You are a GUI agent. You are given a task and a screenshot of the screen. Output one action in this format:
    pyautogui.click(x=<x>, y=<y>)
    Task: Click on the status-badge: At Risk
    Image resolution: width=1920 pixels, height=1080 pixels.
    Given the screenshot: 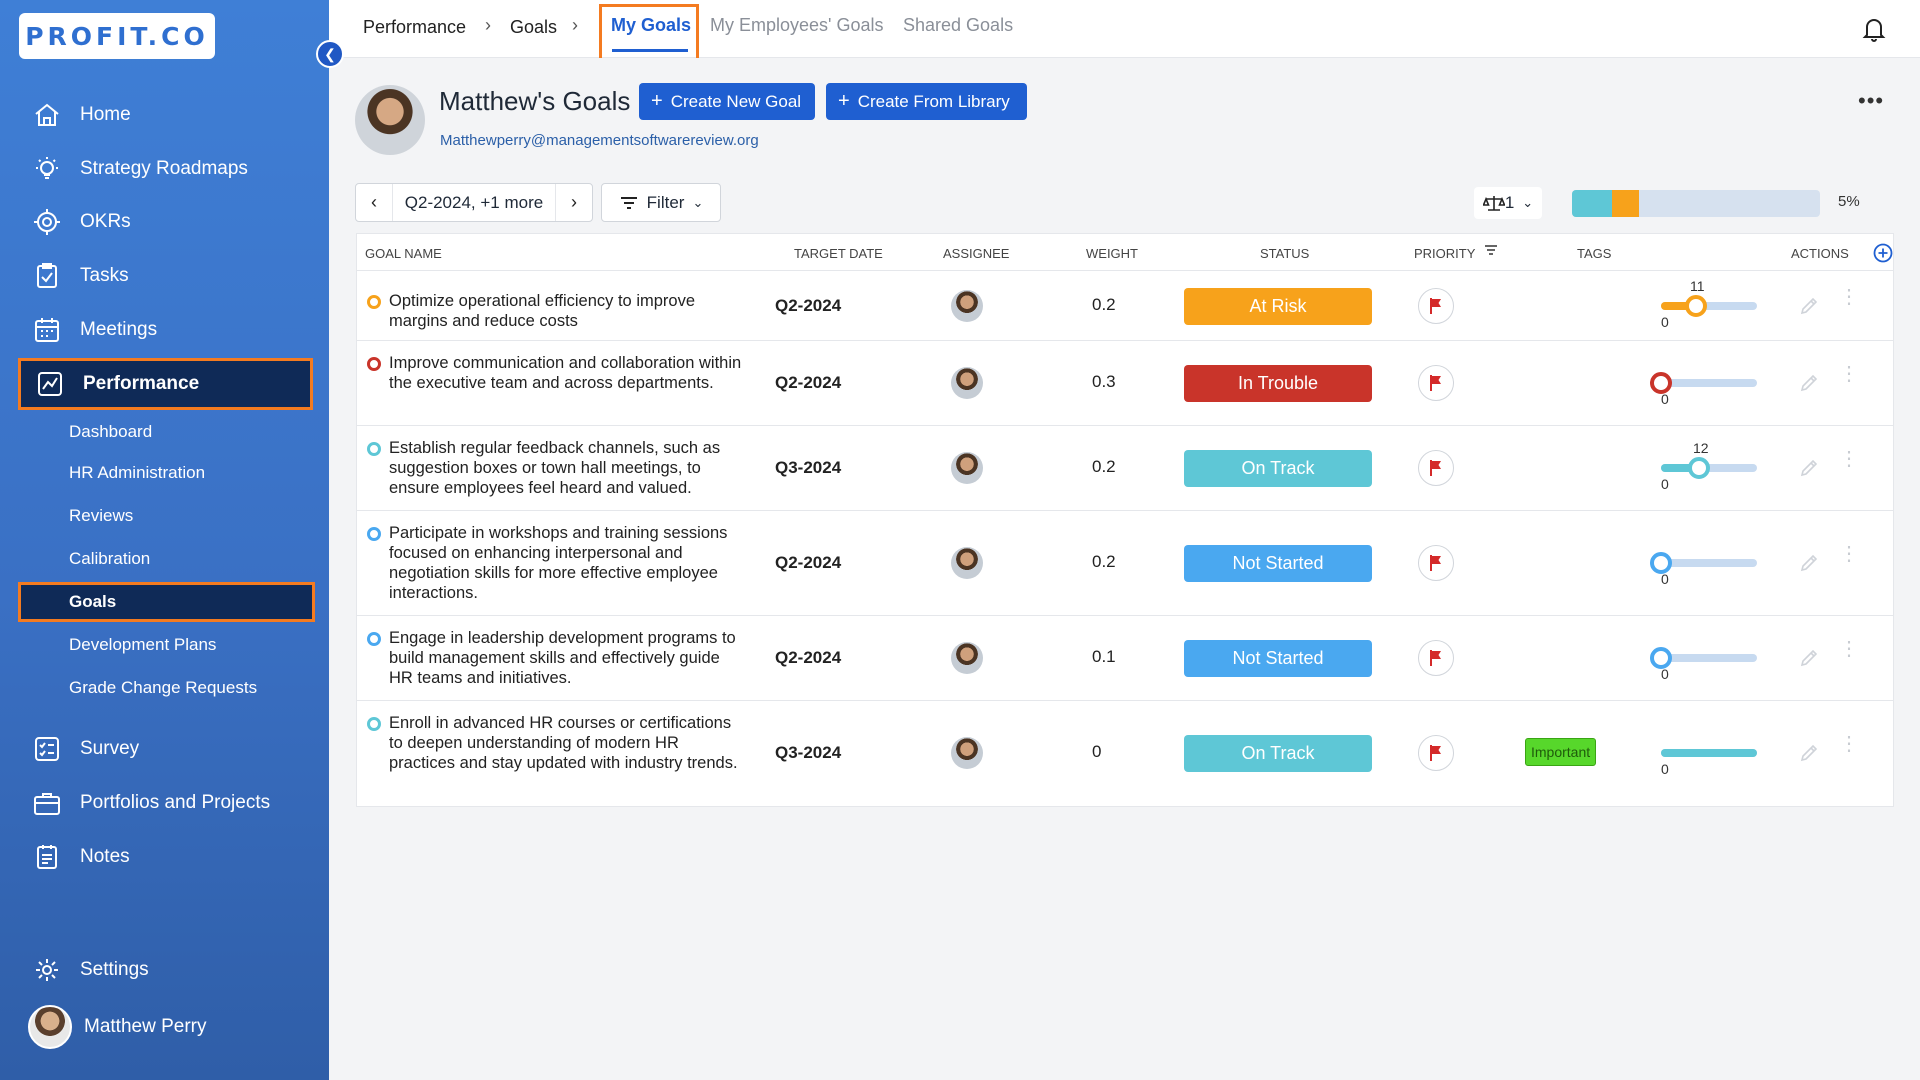 What is the action you would take?
    pyautogui.click(x=1278, y=306)
    